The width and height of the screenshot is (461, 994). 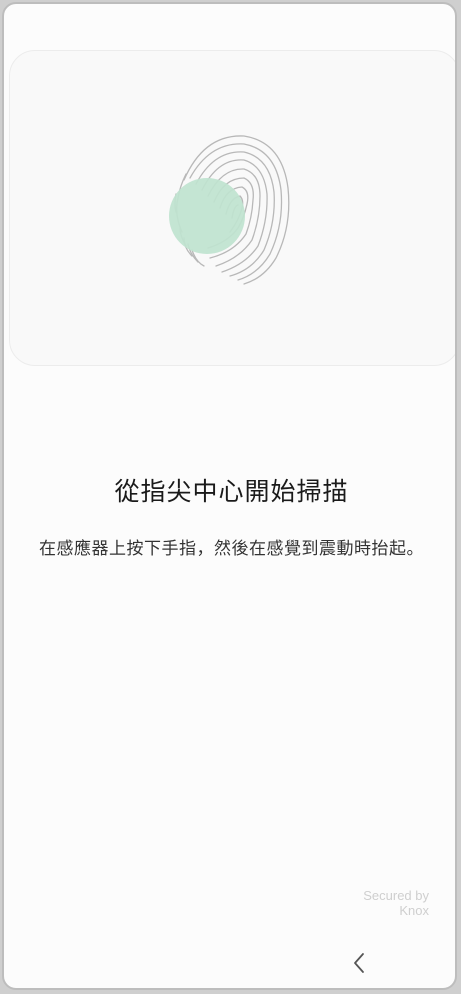 I want to click on back-button, so click(x=359, y=963).